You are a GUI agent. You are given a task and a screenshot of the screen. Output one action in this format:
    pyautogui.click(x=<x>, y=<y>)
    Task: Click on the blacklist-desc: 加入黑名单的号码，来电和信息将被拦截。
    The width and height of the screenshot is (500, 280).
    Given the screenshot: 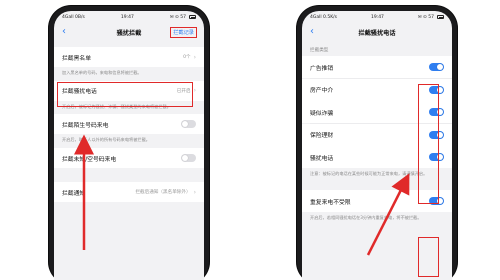 What is the action you would take?
    pyautogui.click(x=129, y=74)
    